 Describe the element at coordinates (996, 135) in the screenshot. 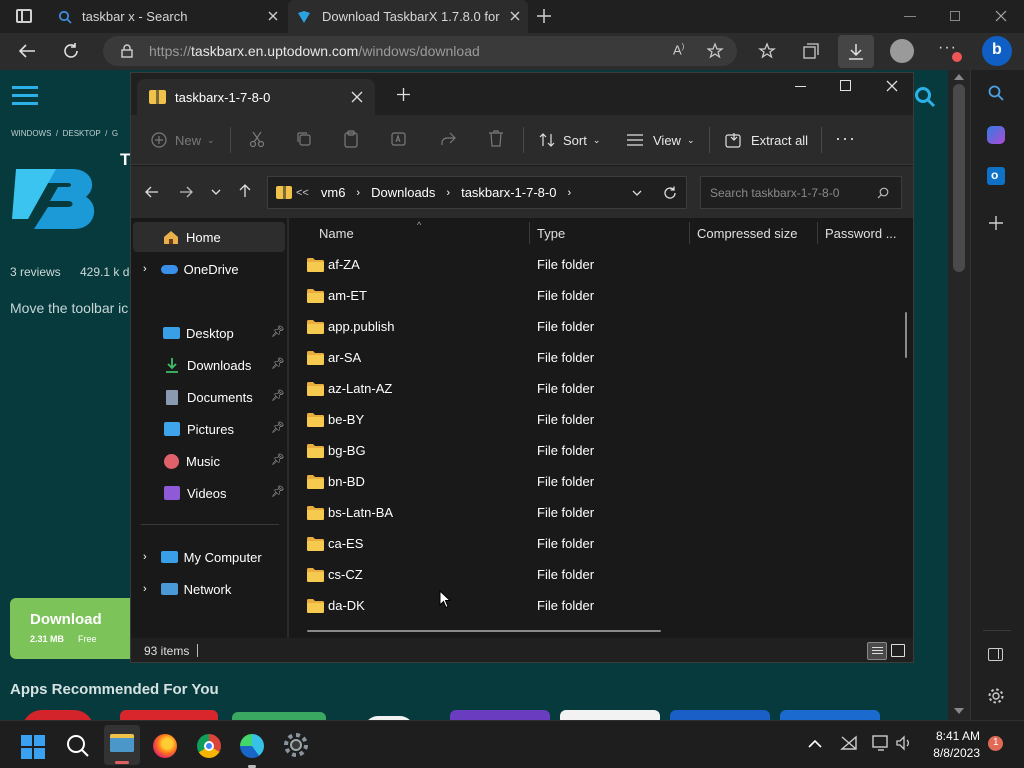

I see `copilot-icon` at that location.